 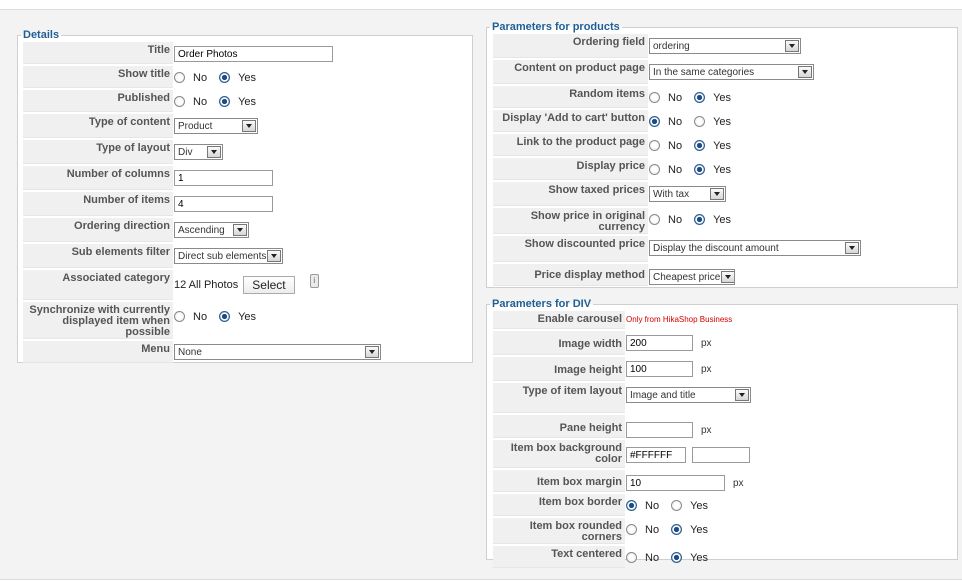 I want to click on show-title-no-radio, so click(x=179, y=77).